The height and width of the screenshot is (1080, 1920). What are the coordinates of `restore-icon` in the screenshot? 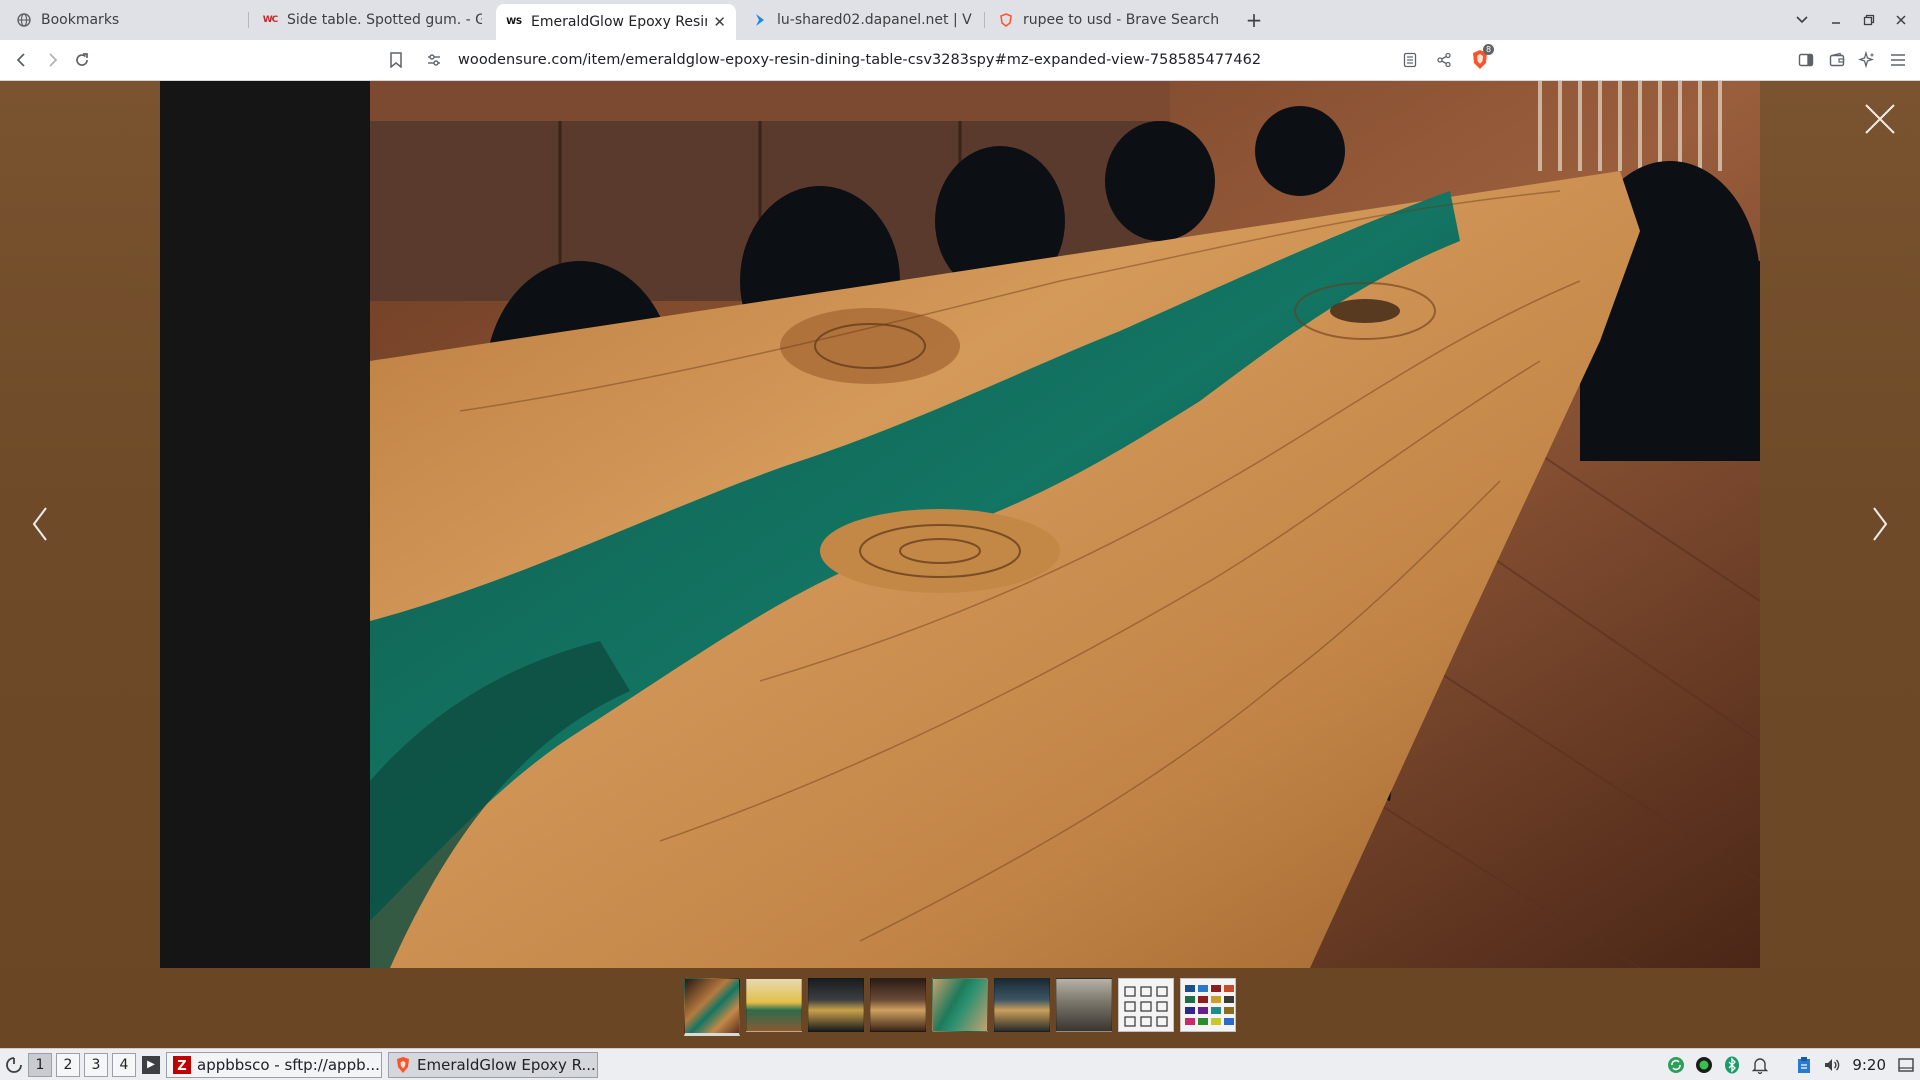 It's located at (1869, 20).